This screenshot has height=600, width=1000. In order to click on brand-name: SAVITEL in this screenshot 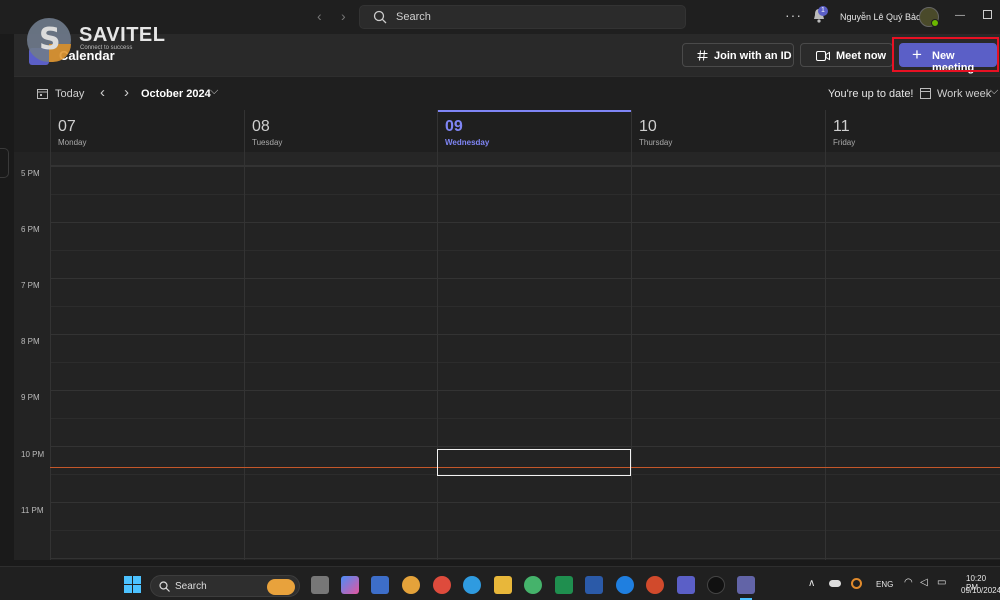, I will do `click(122, 35)`.